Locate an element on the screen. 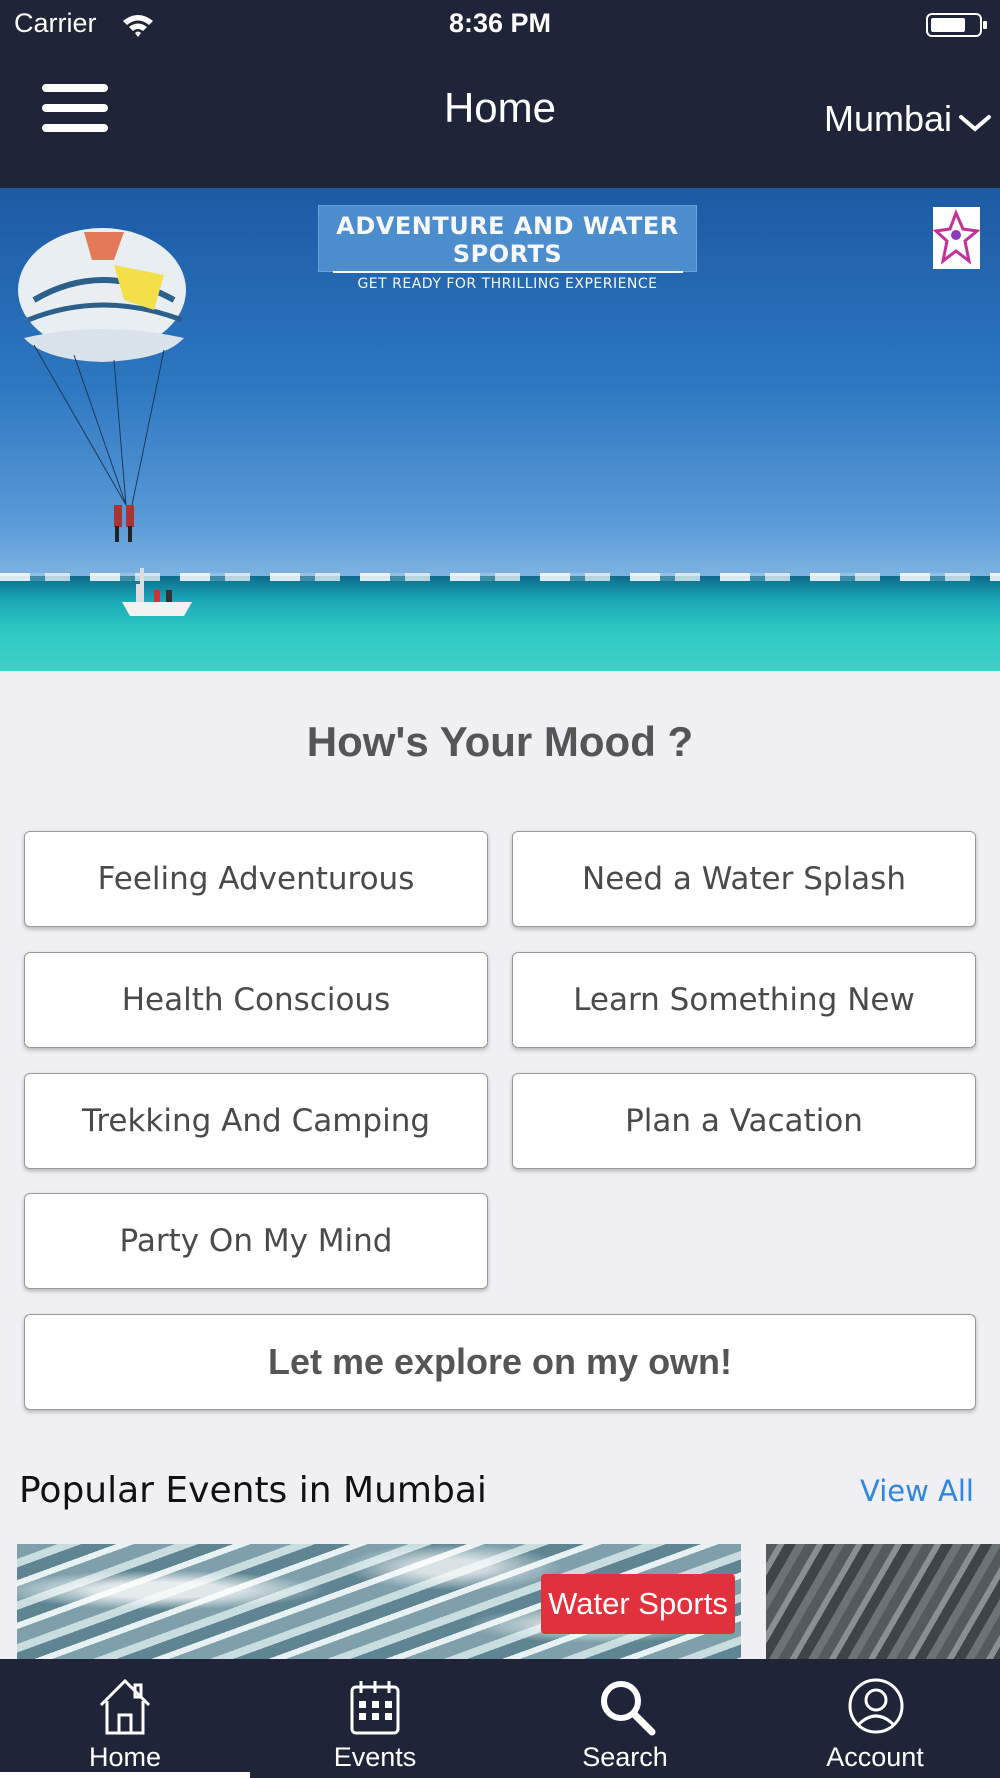 This screenshot has width=1000, height=1778. mood-water-splash: Need a Water Splash is located at coordinates (744, 879).